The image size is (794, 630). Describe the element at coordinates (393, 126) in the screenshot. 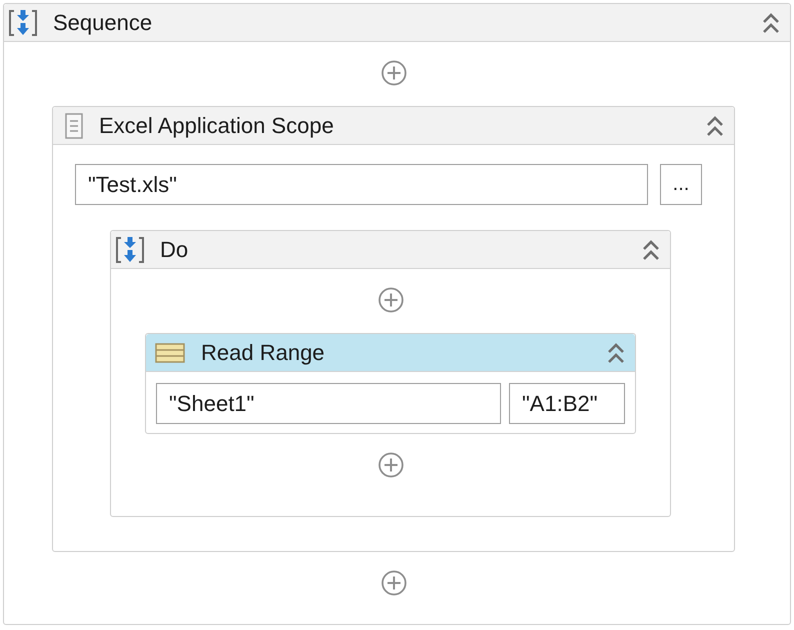

I see `activity-header: Excel Application Scope` at that location.